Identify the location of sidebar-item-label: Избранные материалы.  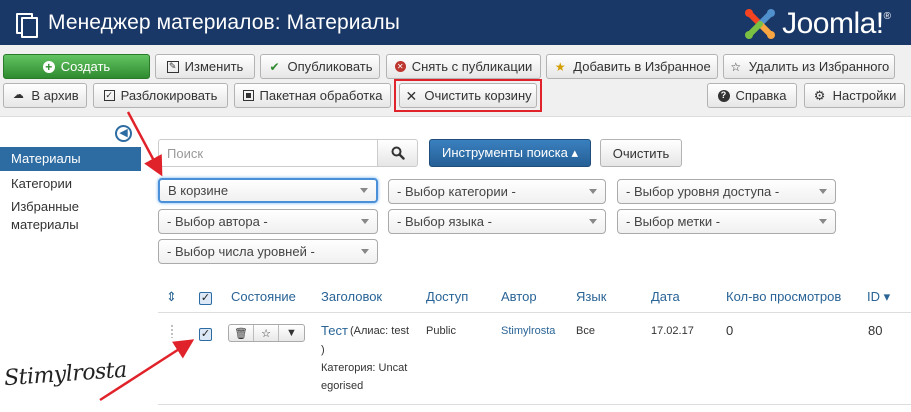
(45, 215).